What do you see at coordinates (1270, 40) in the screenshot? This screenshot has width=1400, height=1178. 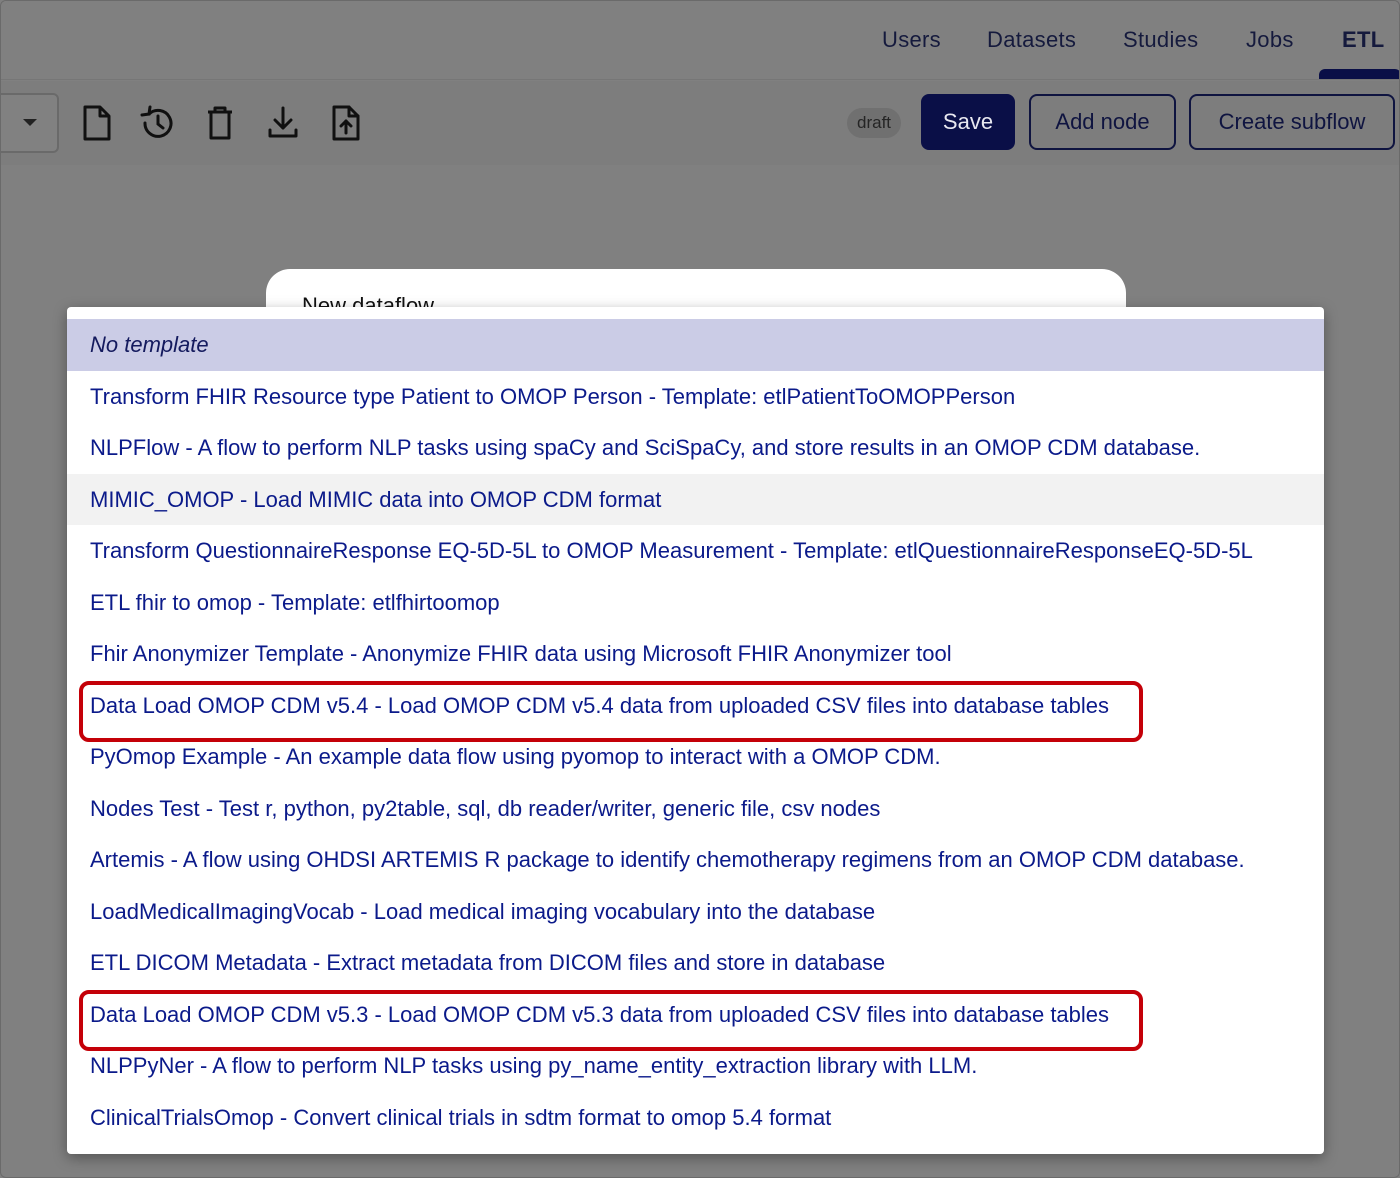 I see `tab-jobs: Jobs` at bounding box center [1270, 40].